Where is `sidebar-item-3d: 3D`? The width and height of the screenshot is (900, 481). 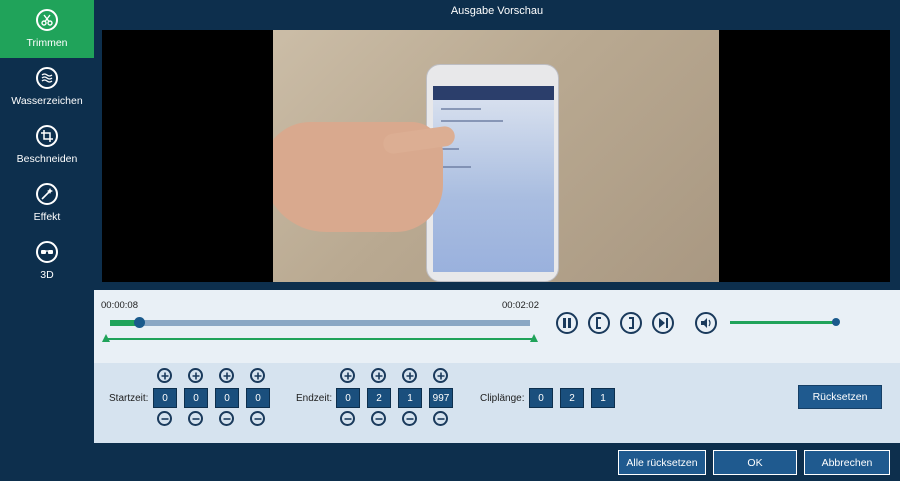 sidebar-item-3d: 3D is located at coordinates (47, 261).